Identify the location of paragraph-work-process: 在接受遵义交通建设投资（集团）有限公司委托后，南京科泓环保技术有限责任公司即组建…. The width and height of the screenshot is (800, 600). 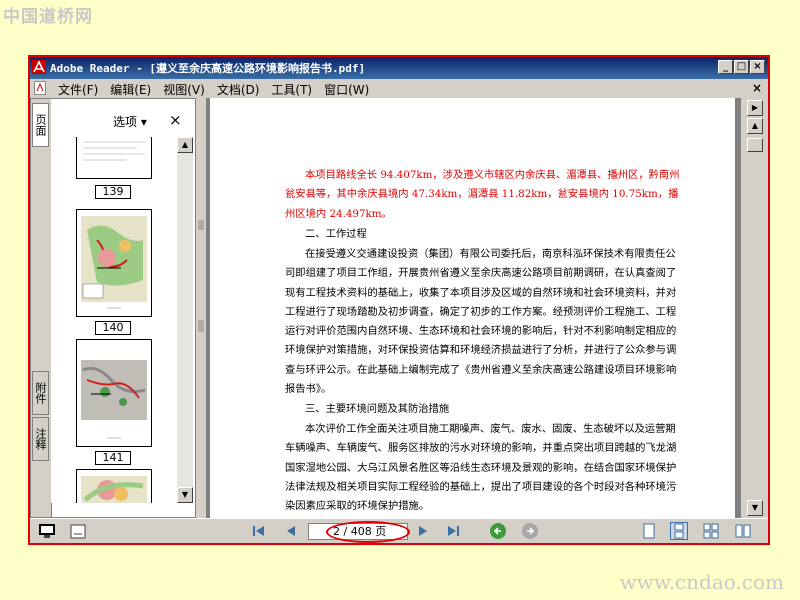
(481, 322).